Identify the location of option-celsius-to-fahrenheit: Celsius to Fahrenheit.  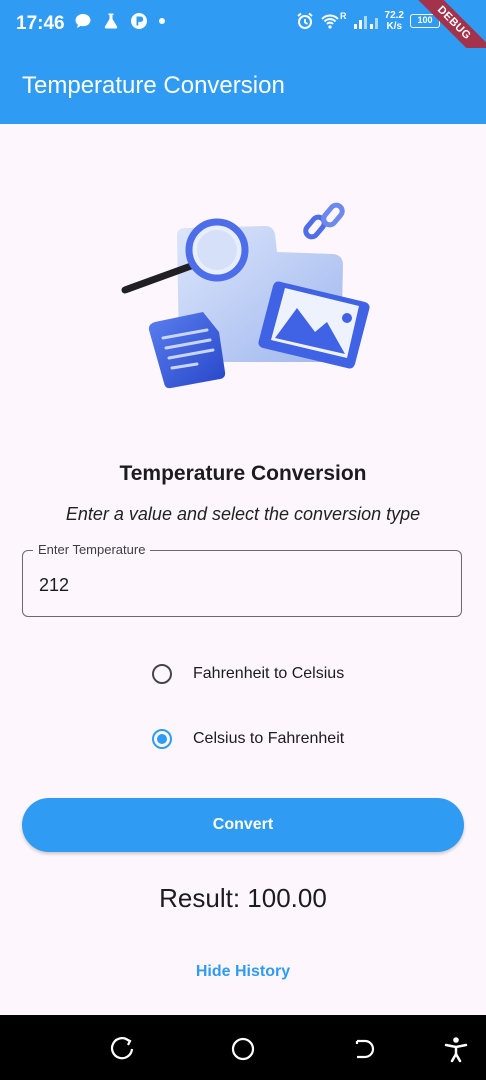
(248, 739).